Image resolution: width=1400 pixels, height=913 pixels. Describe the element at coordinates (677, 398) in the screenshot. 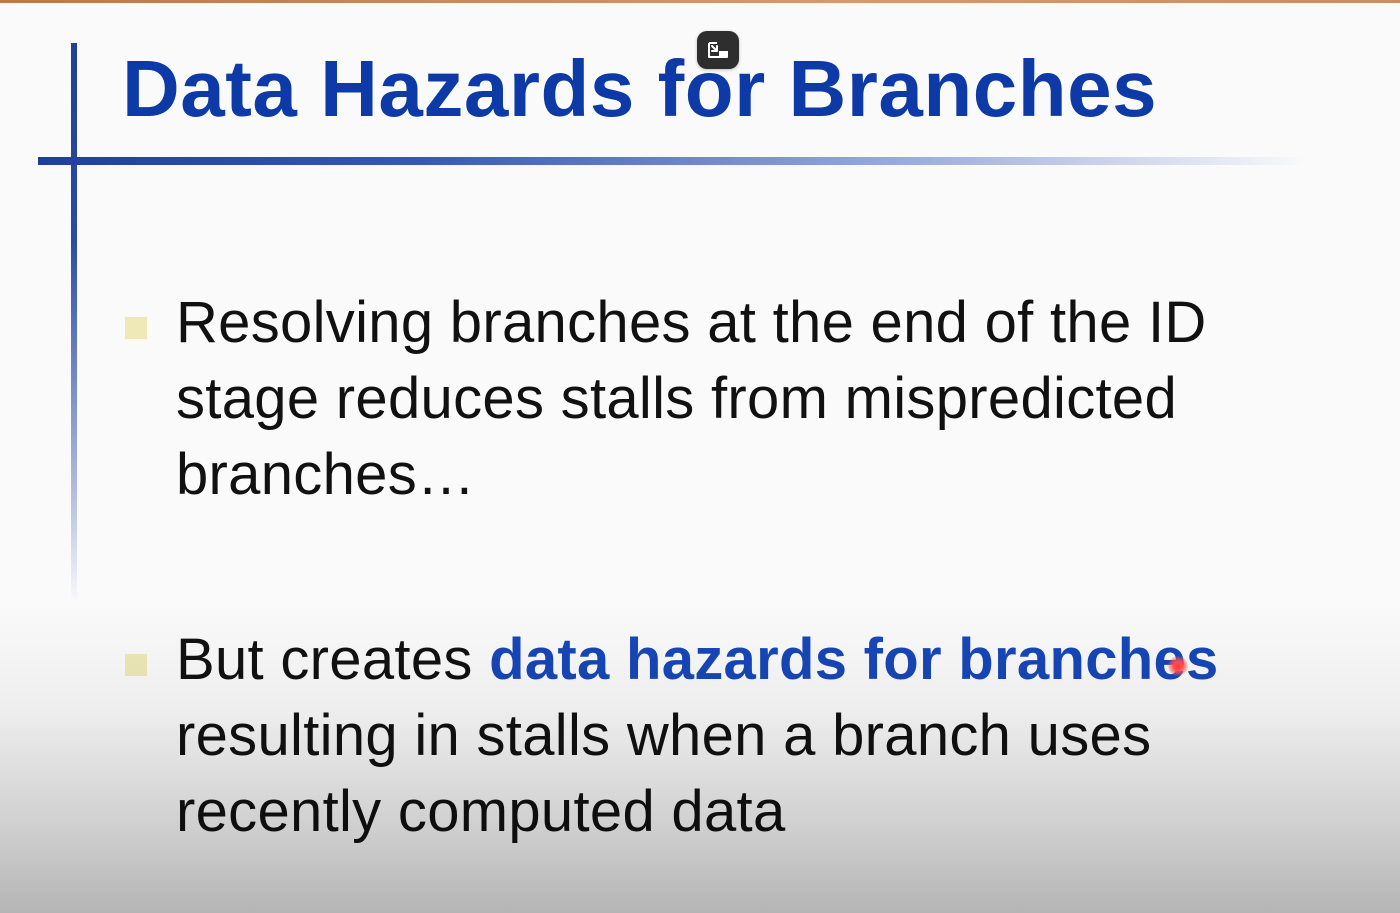

I see `bullet-1-line-2: stage reduces stalls from mispredicted` at that location.